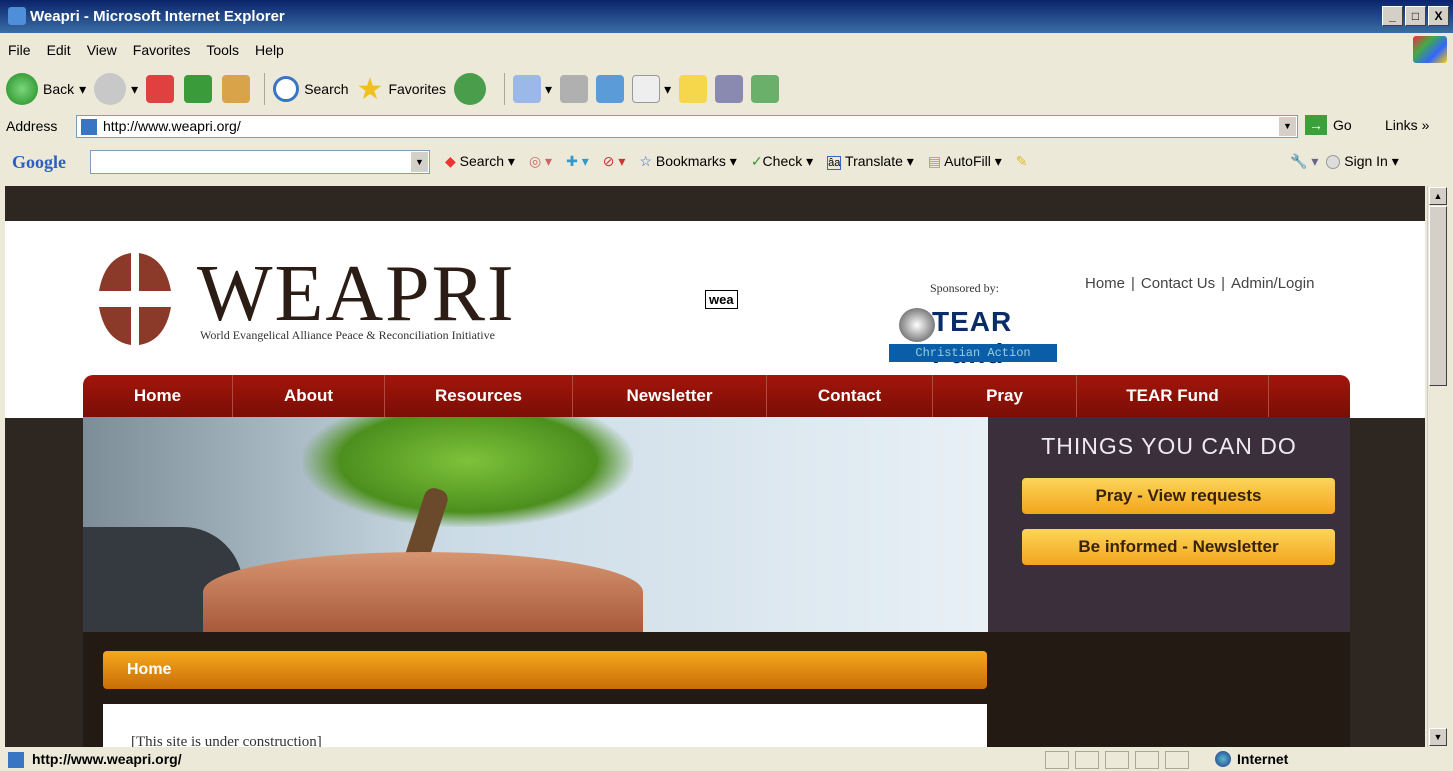 This screenshot has width=1453, height=771. Describe the element at coordinates (286, 89) in the screenshot. I see `search-icon` at that location.